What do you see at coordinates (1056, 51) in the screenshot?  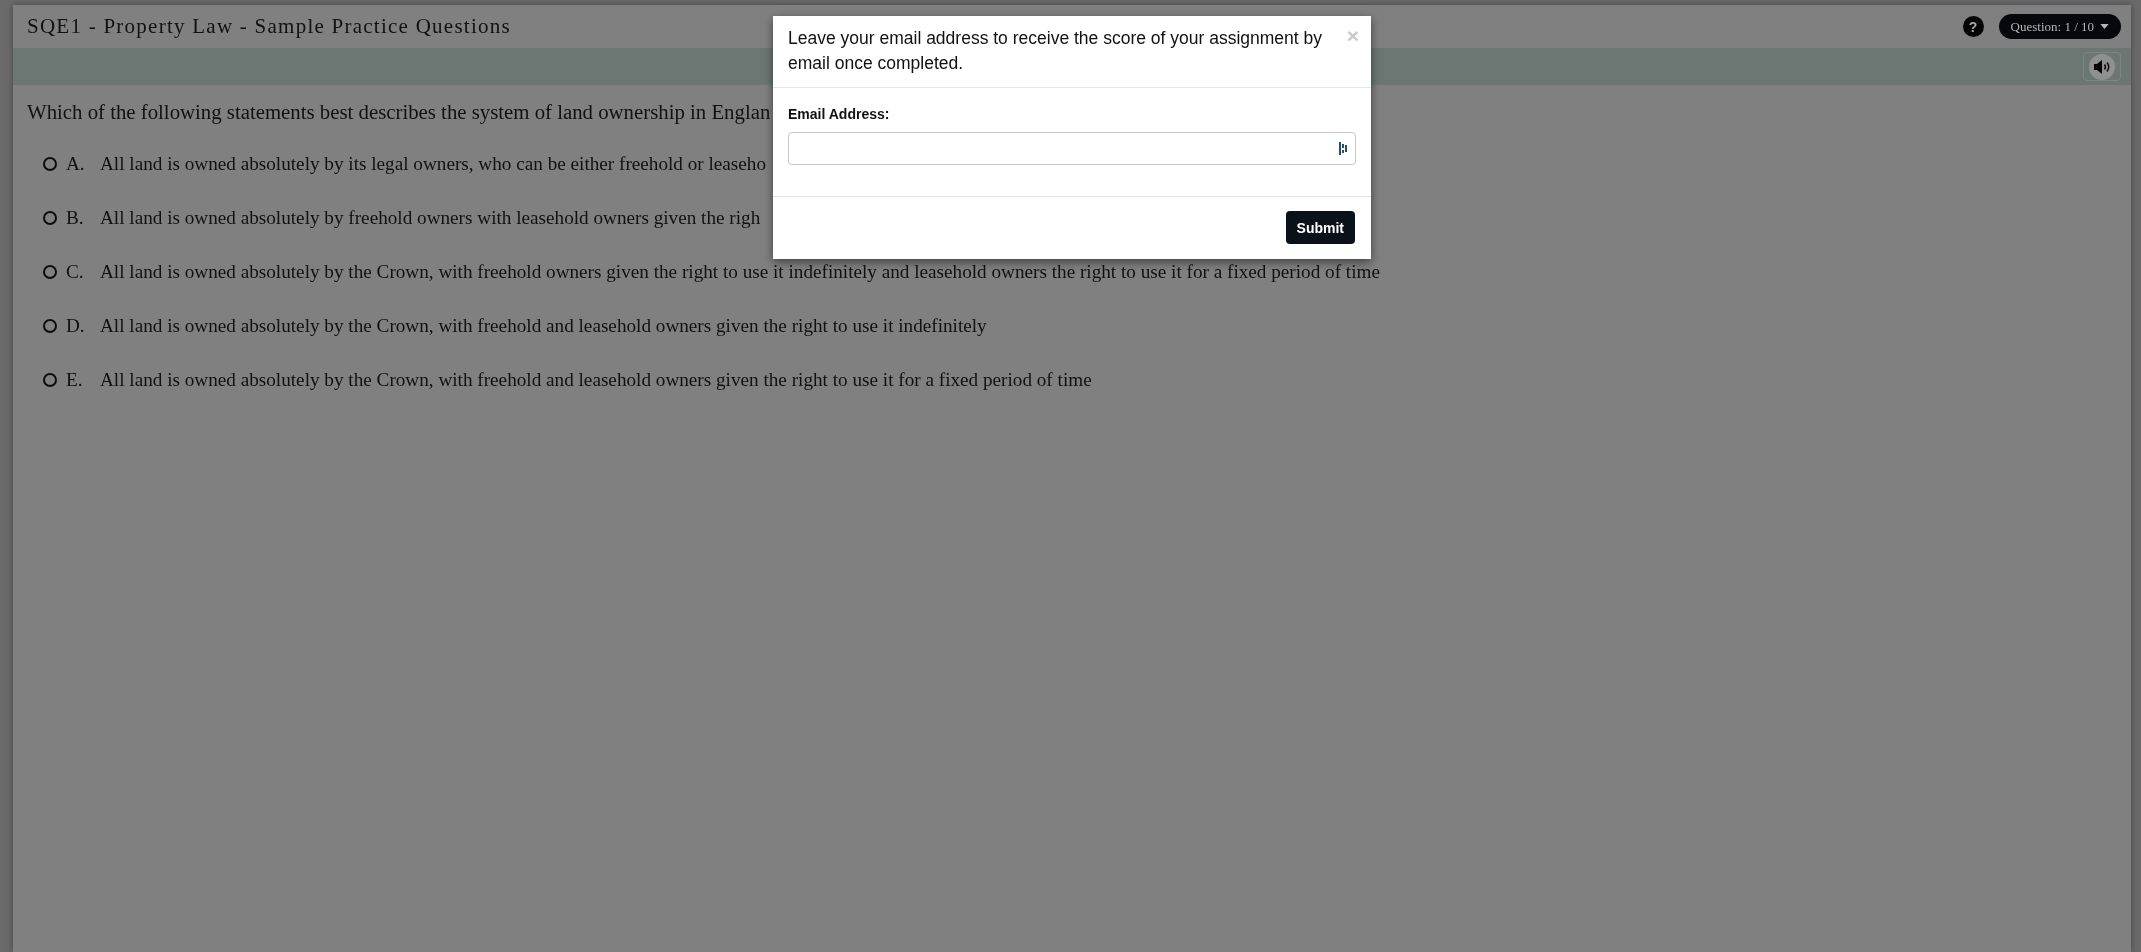 I see `modal-message: Leave your email address to receive the score of your assignment by email once completed.` at bounding box center [1056, 51].